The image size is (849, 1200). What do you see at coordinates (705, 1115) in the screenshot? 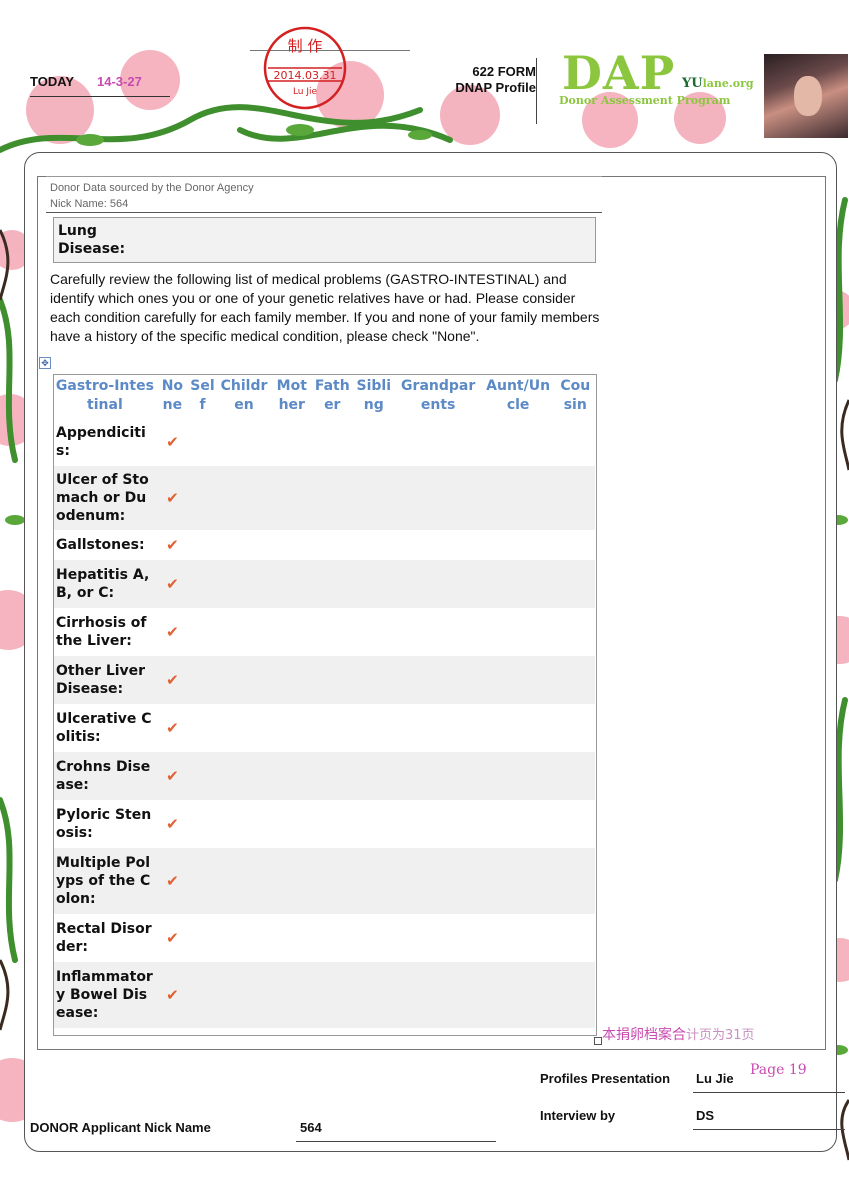
I see `interview-value: DS` at bounding box center [705, 1115].